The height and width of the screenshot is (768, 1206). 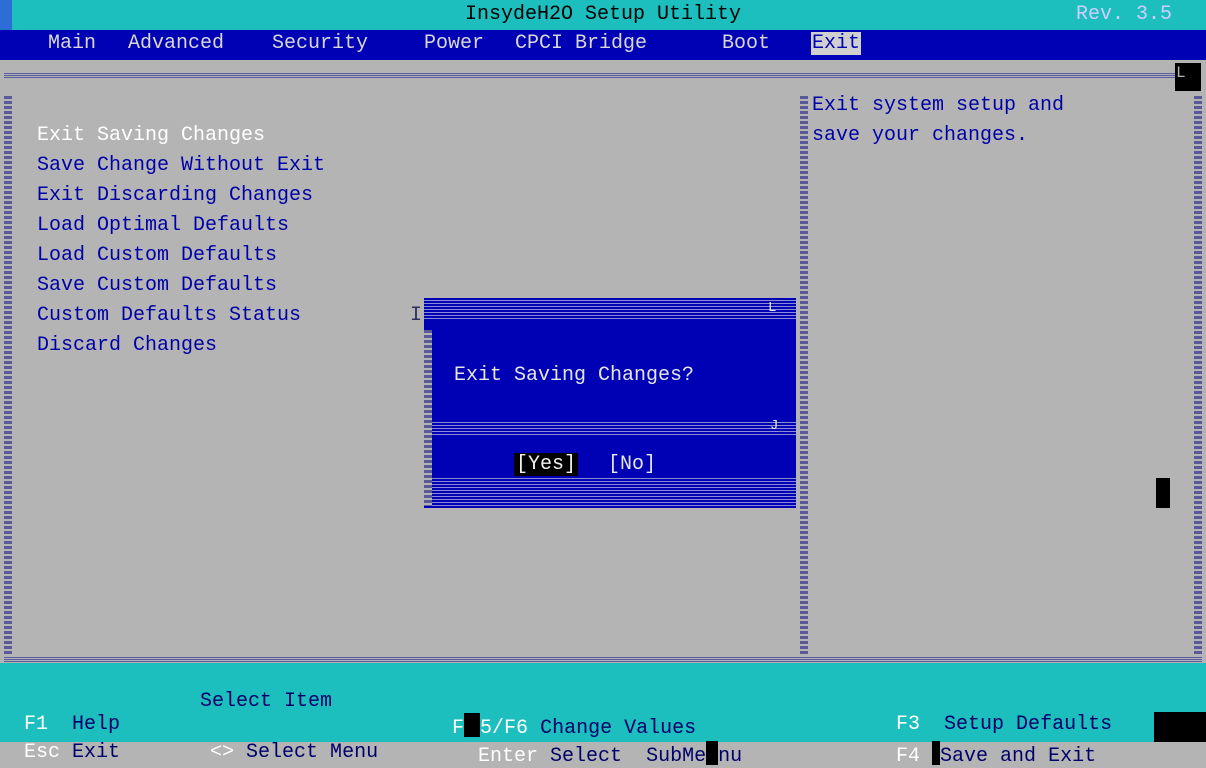 What do you see at coordinates (181, 165) in the screenshot?
I see `menu-item-save-change-without-exit: Save Change Without Exit` at bounding box center [181, 165].